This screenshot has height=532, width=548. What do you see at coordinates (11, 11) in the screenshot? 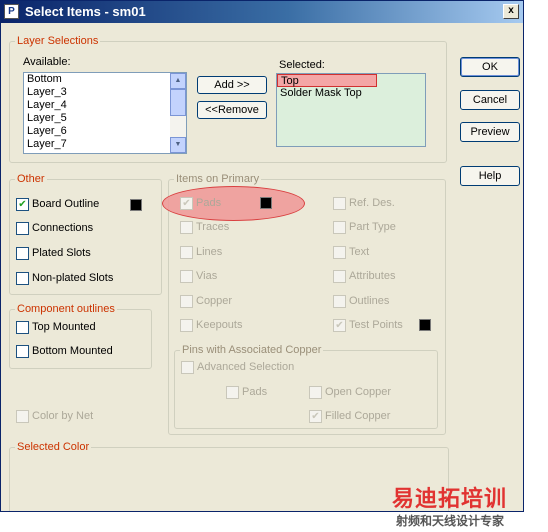
I see `app-icon: P` at bounding box center [11, 11].